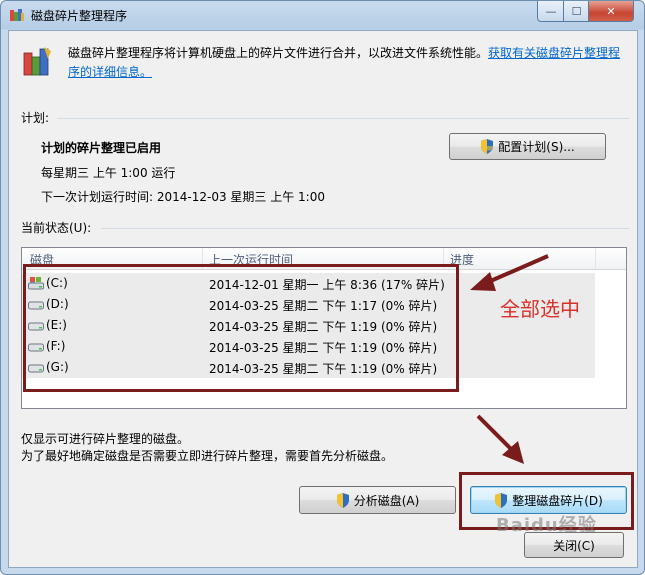 The image size is (645, 575). Describe the element at coordinates (56, 228) in the screenshot. I see `current-status-label: 当前状态(U):` at that location.